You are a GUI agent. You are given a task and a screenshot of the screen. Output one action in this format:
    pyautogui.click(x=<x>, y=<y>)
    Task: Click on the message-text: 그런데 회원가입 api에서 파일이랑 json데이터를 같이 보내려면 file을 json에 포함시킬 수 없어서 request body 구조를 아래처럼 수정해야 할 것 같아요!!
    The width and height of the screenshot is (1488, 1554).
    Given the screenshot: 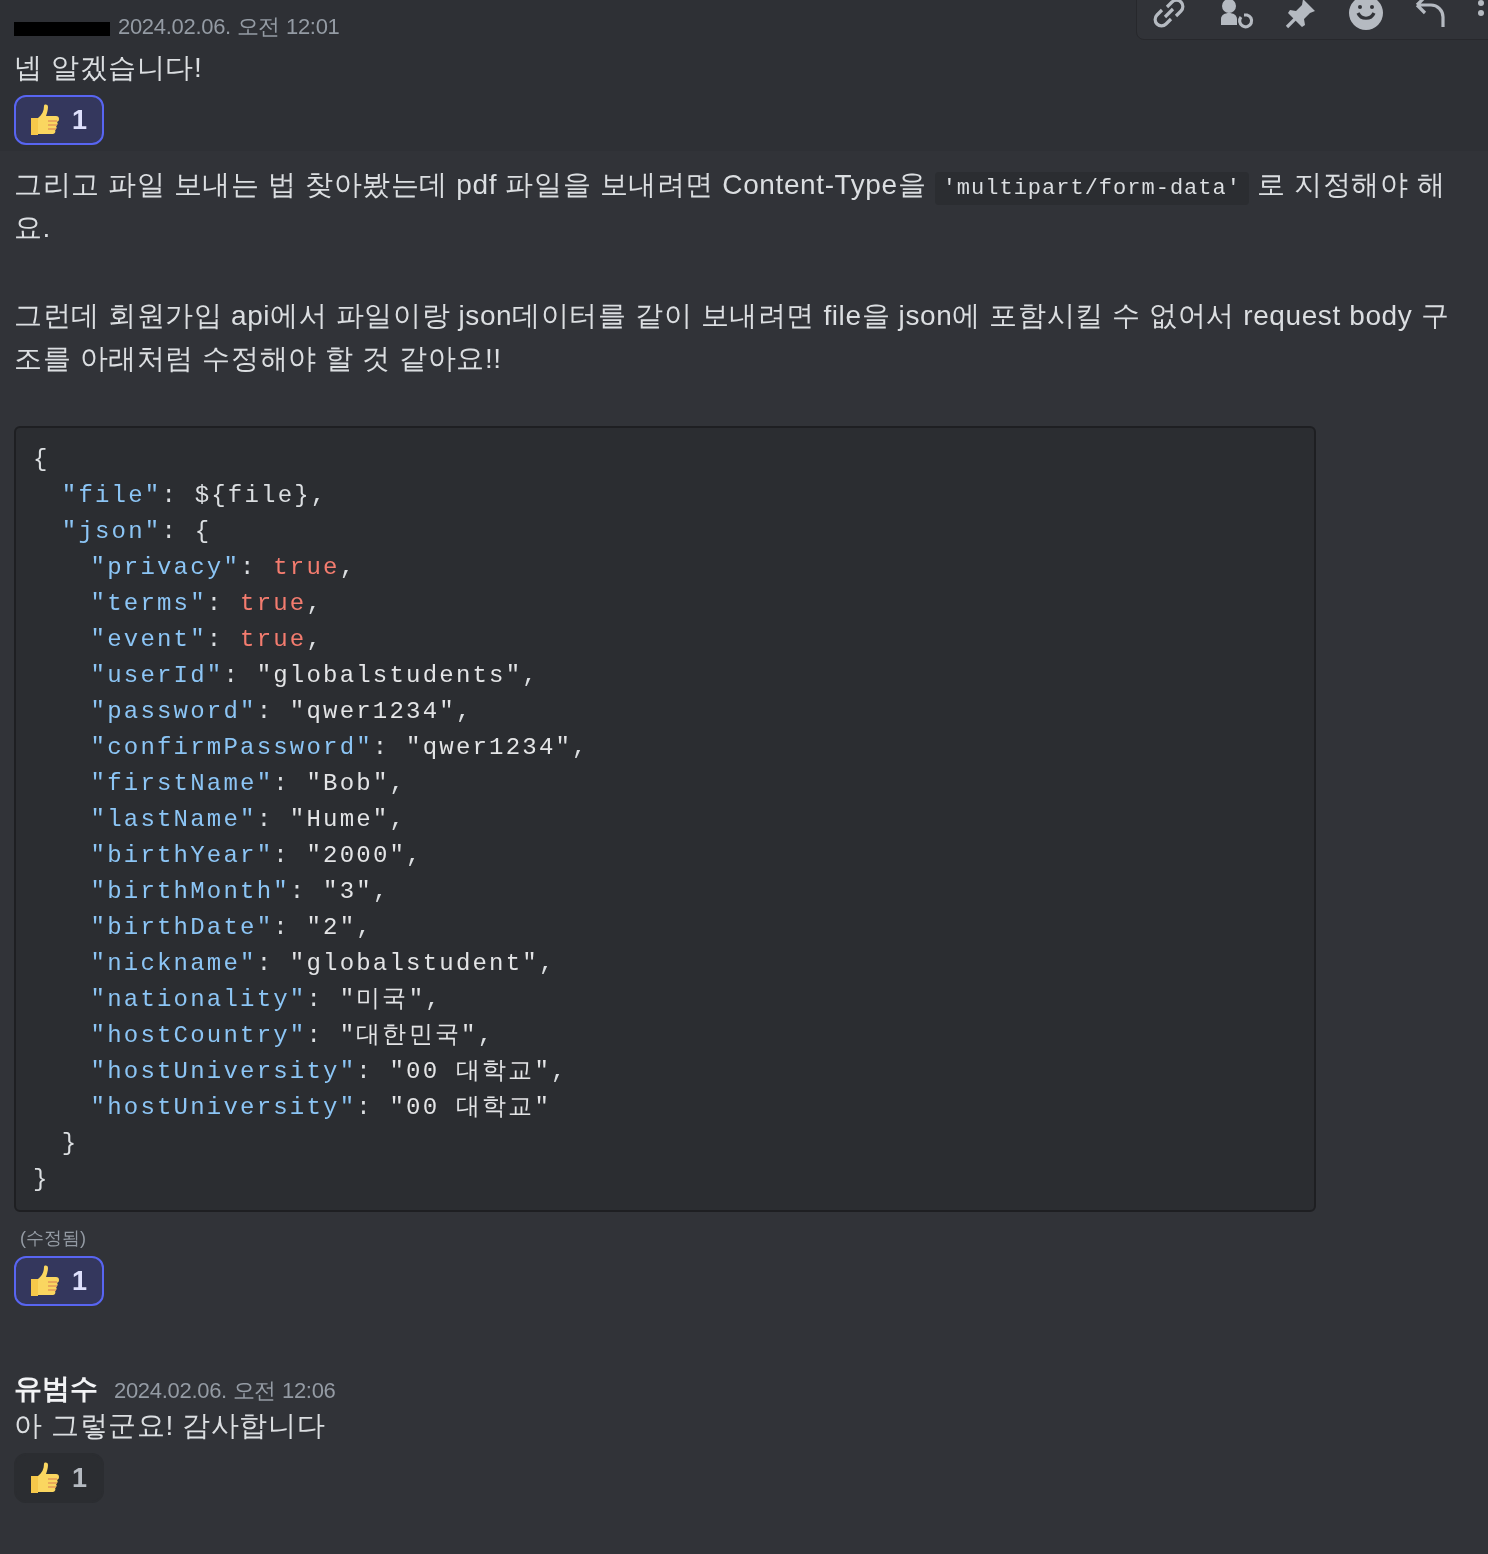 What is the action you would take?
    pyautogui.click(x=732, y=337)
    